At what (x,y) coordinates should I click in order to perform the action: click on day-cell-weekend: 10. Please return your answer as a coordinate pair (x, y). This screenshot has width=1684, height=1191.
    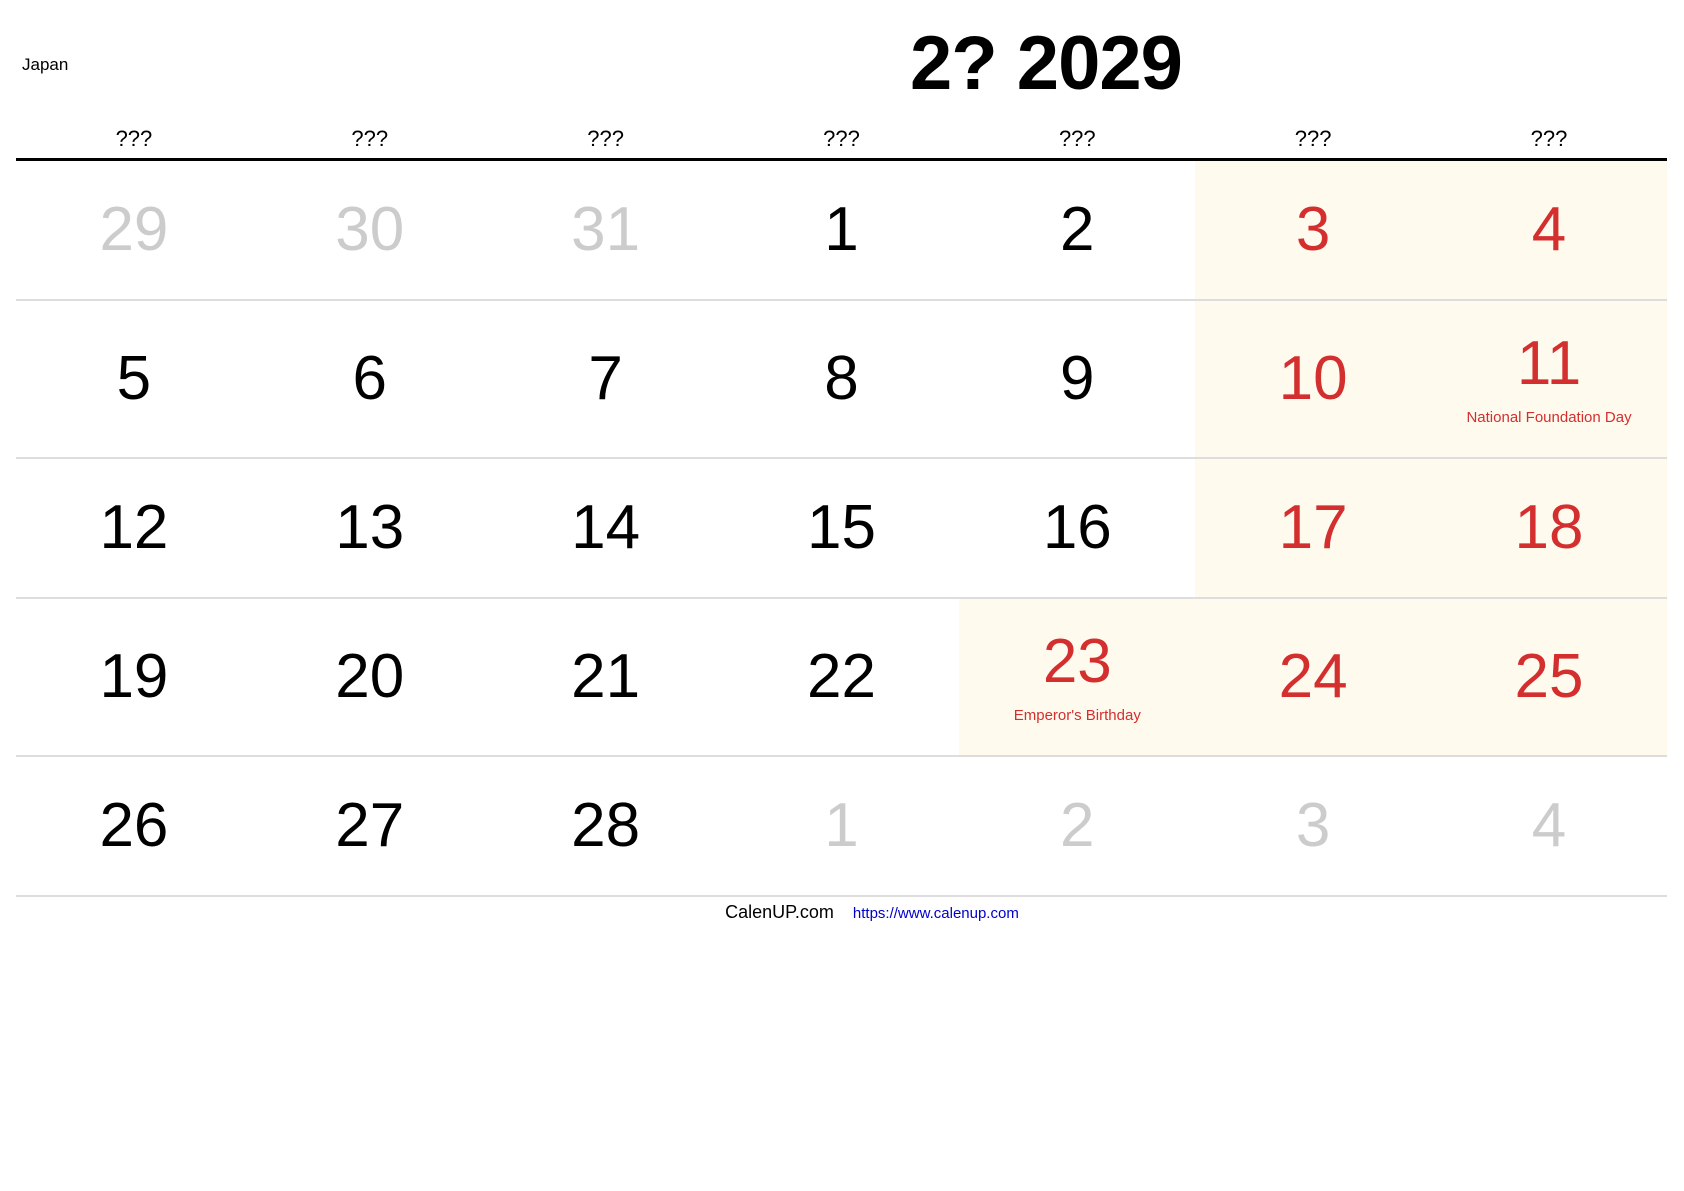
    Looking at the image, I should click on (1313, 379).